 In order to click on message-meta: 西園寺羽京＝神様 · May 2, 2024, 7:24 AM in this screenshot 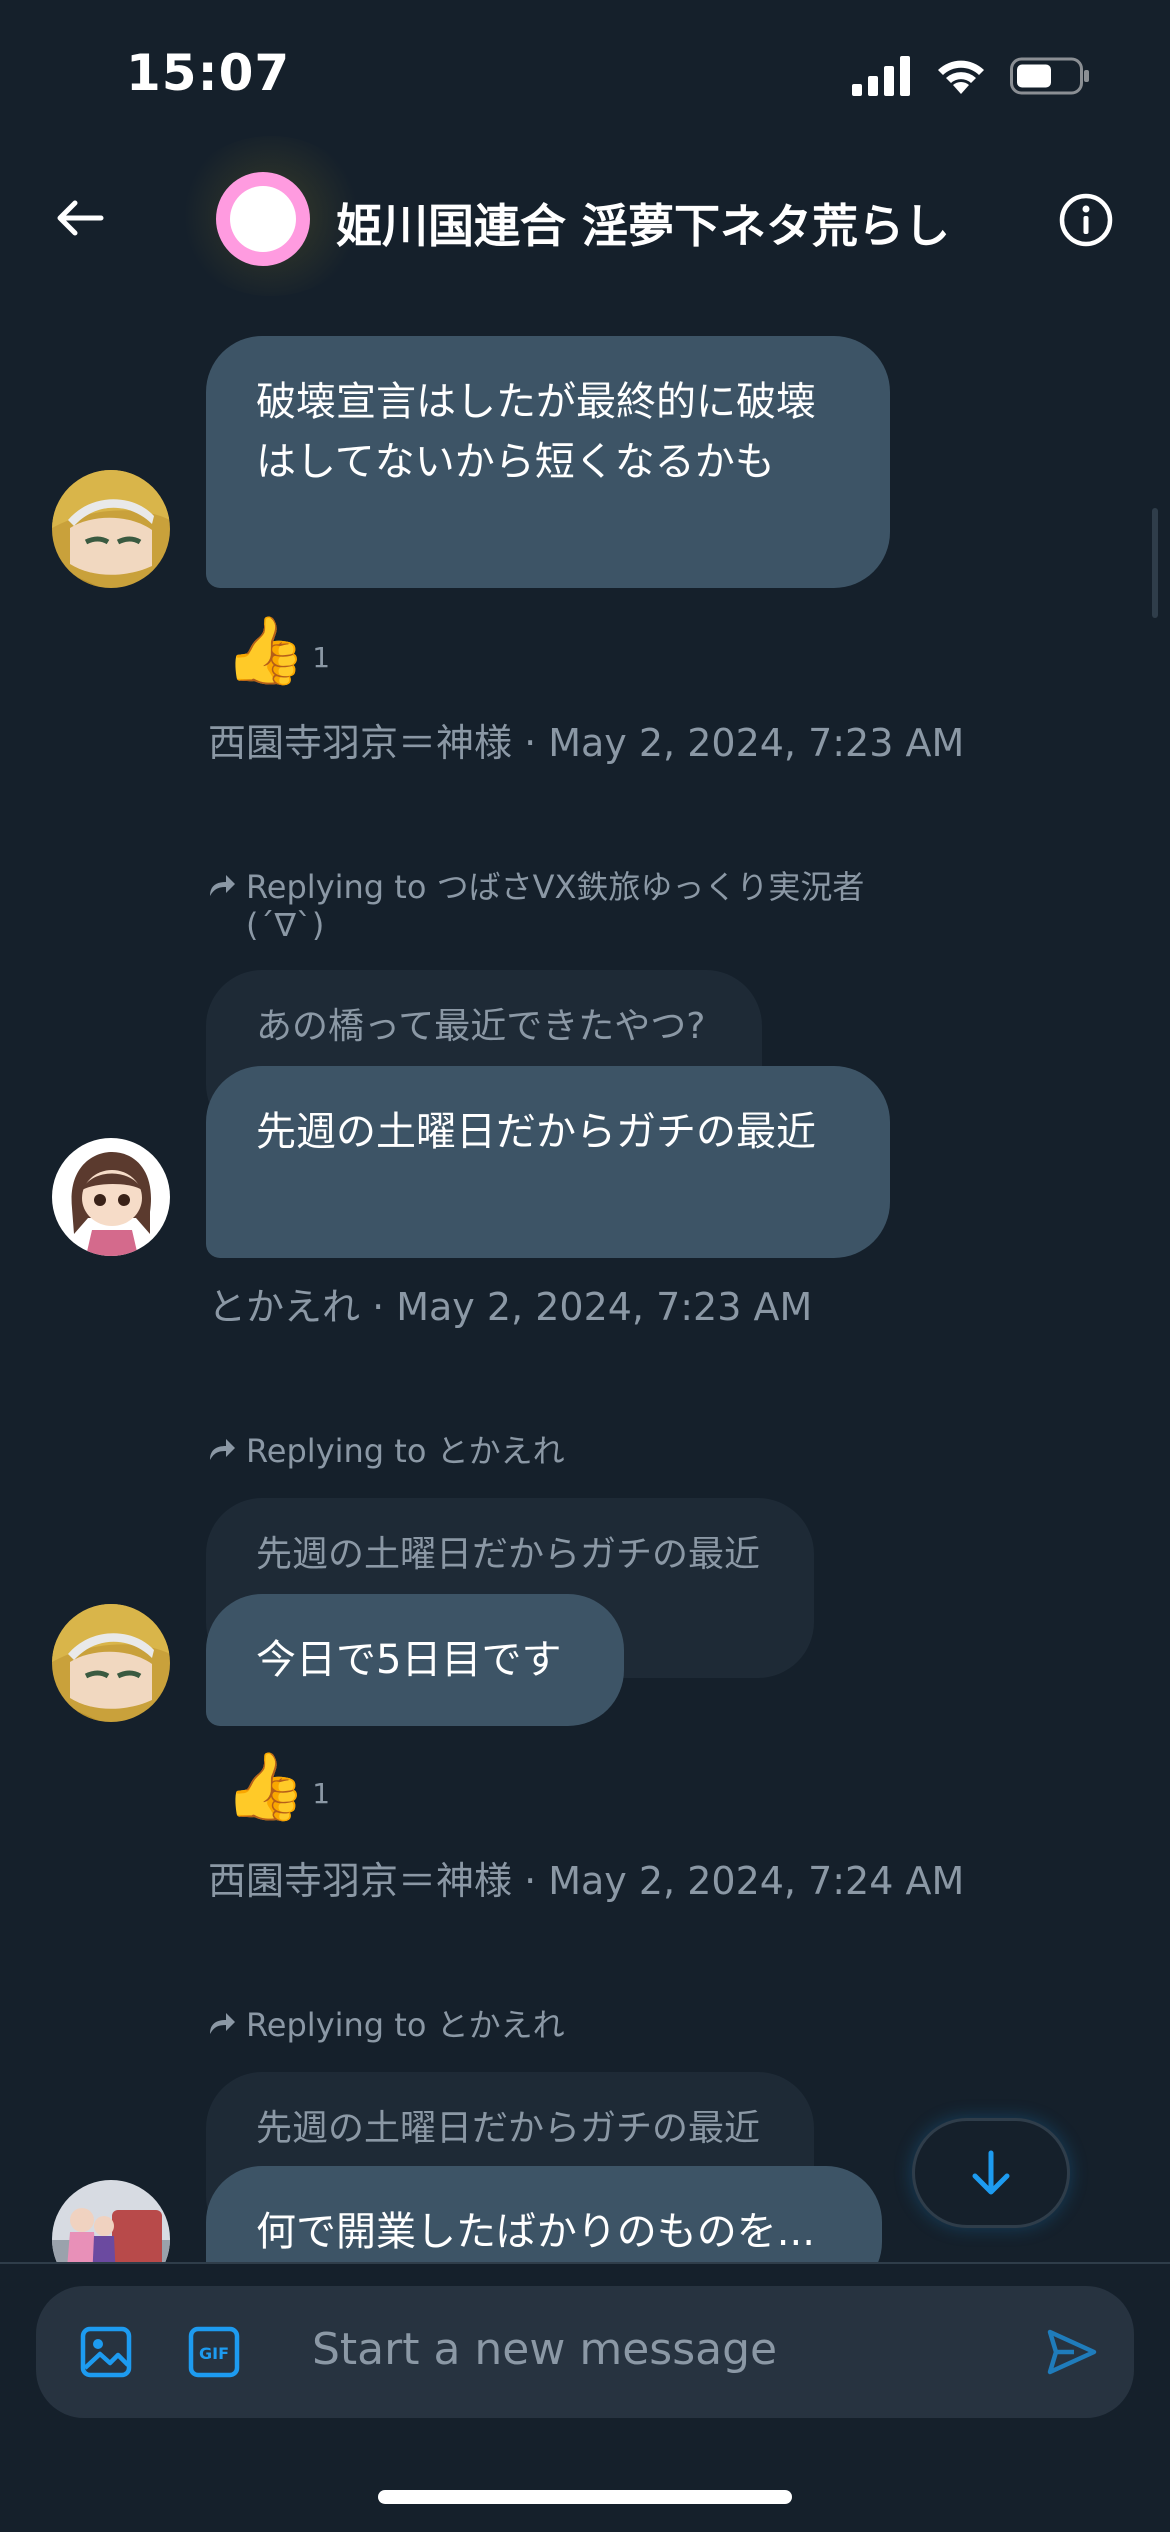, I will do `click(586, 1881)`.